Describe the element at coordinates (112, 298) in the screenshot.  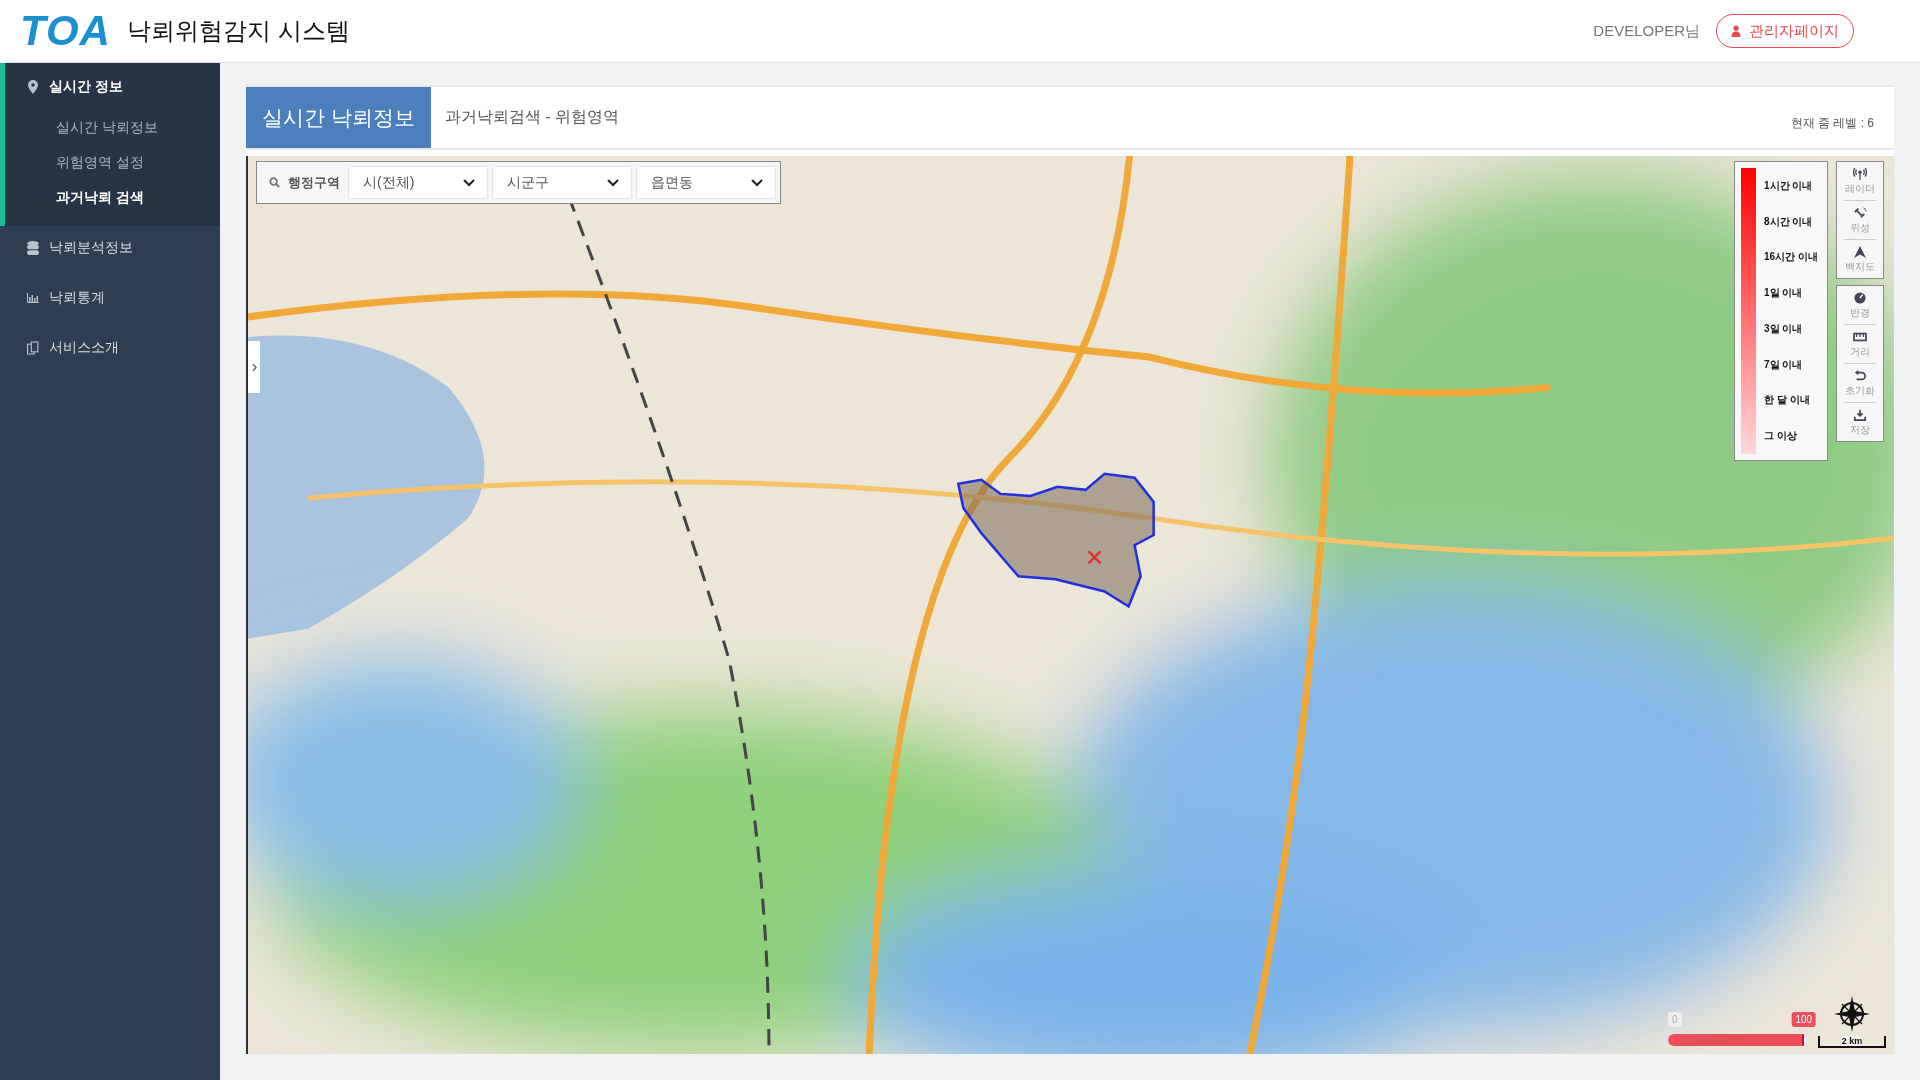
I see `sidebar-item: 낙뢰통계` at that location.